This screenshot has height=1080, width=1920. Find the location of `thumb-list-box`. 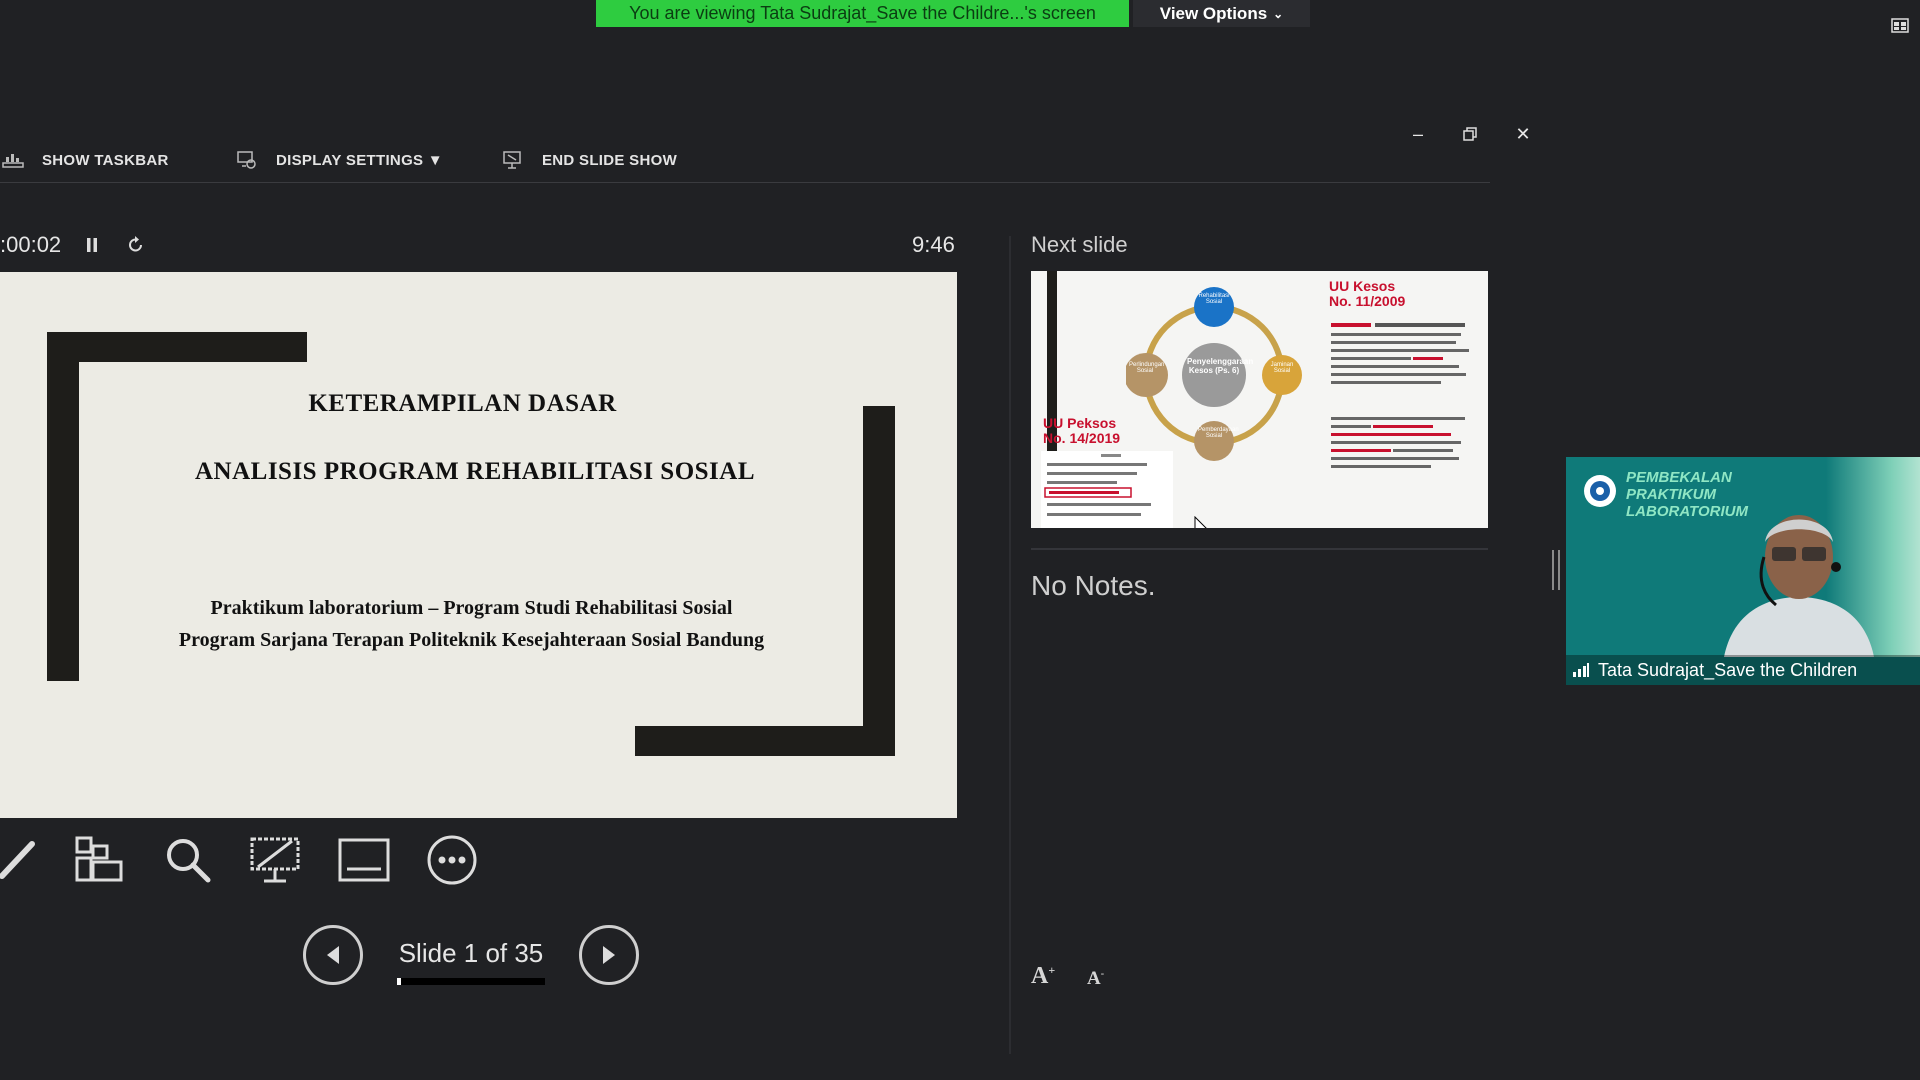

thumb-list-box is located at coordinates (1107, 489).